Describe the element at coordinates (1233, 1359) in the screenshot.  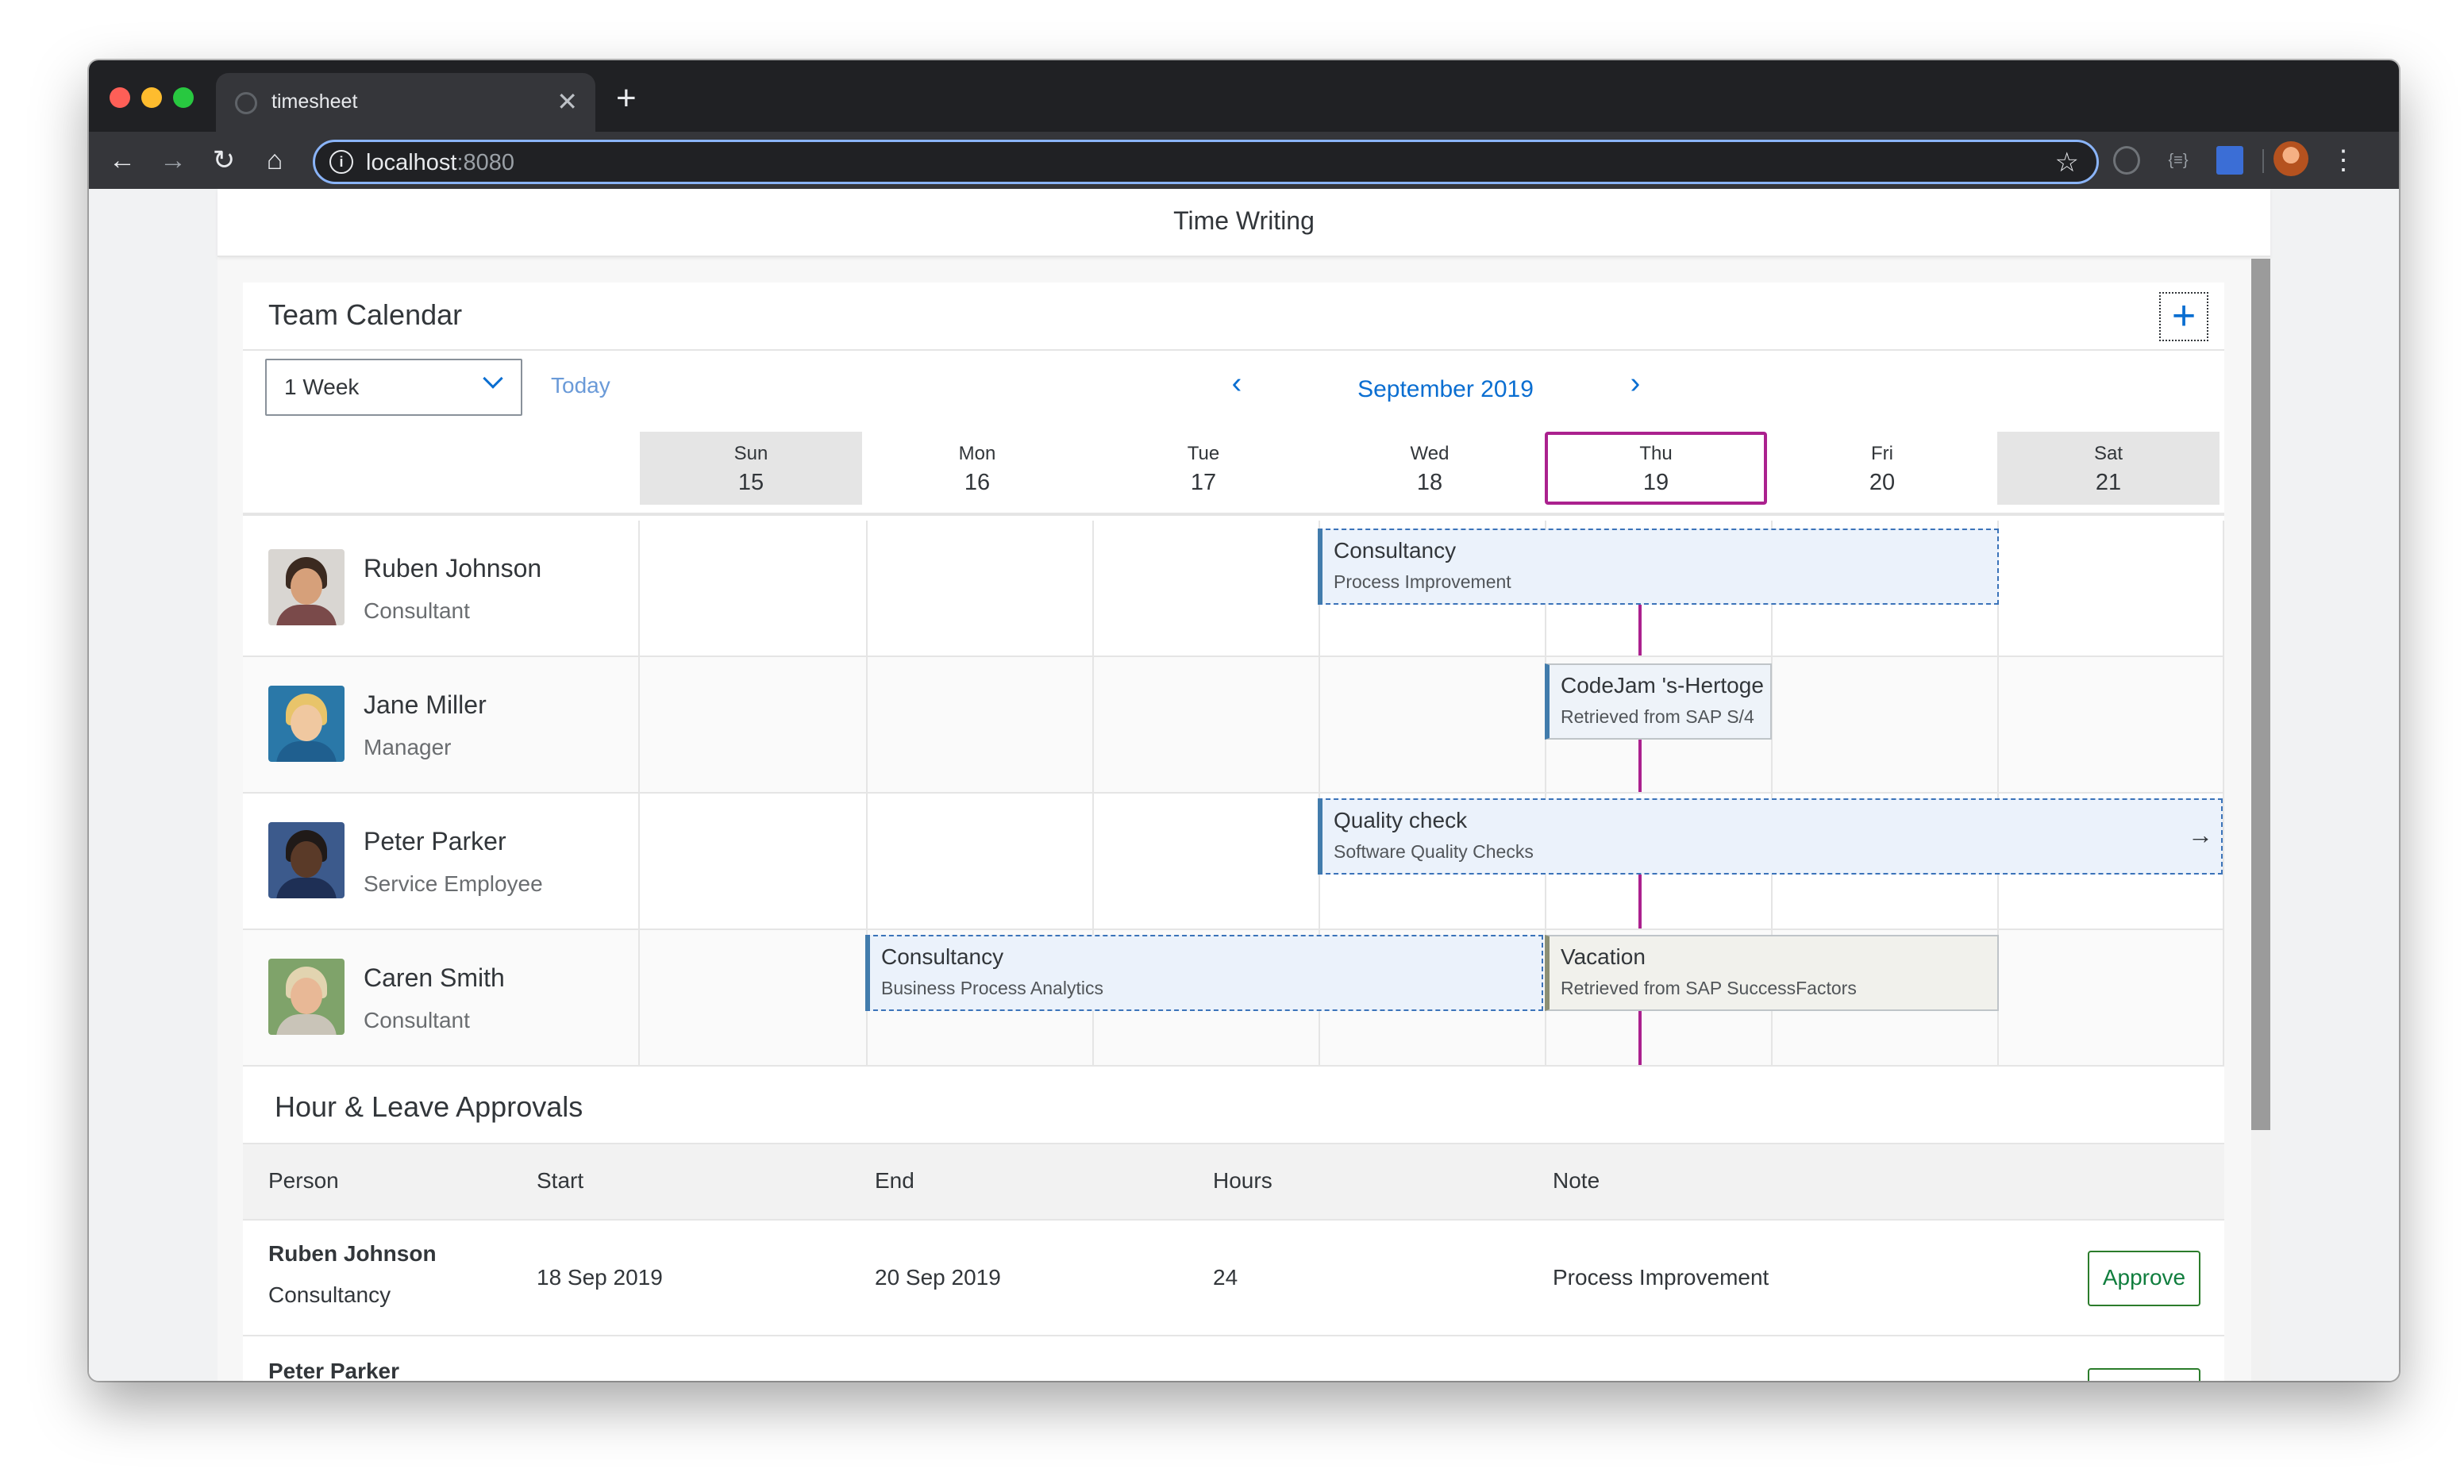
I see `table-row: Peter Parker` at that location.